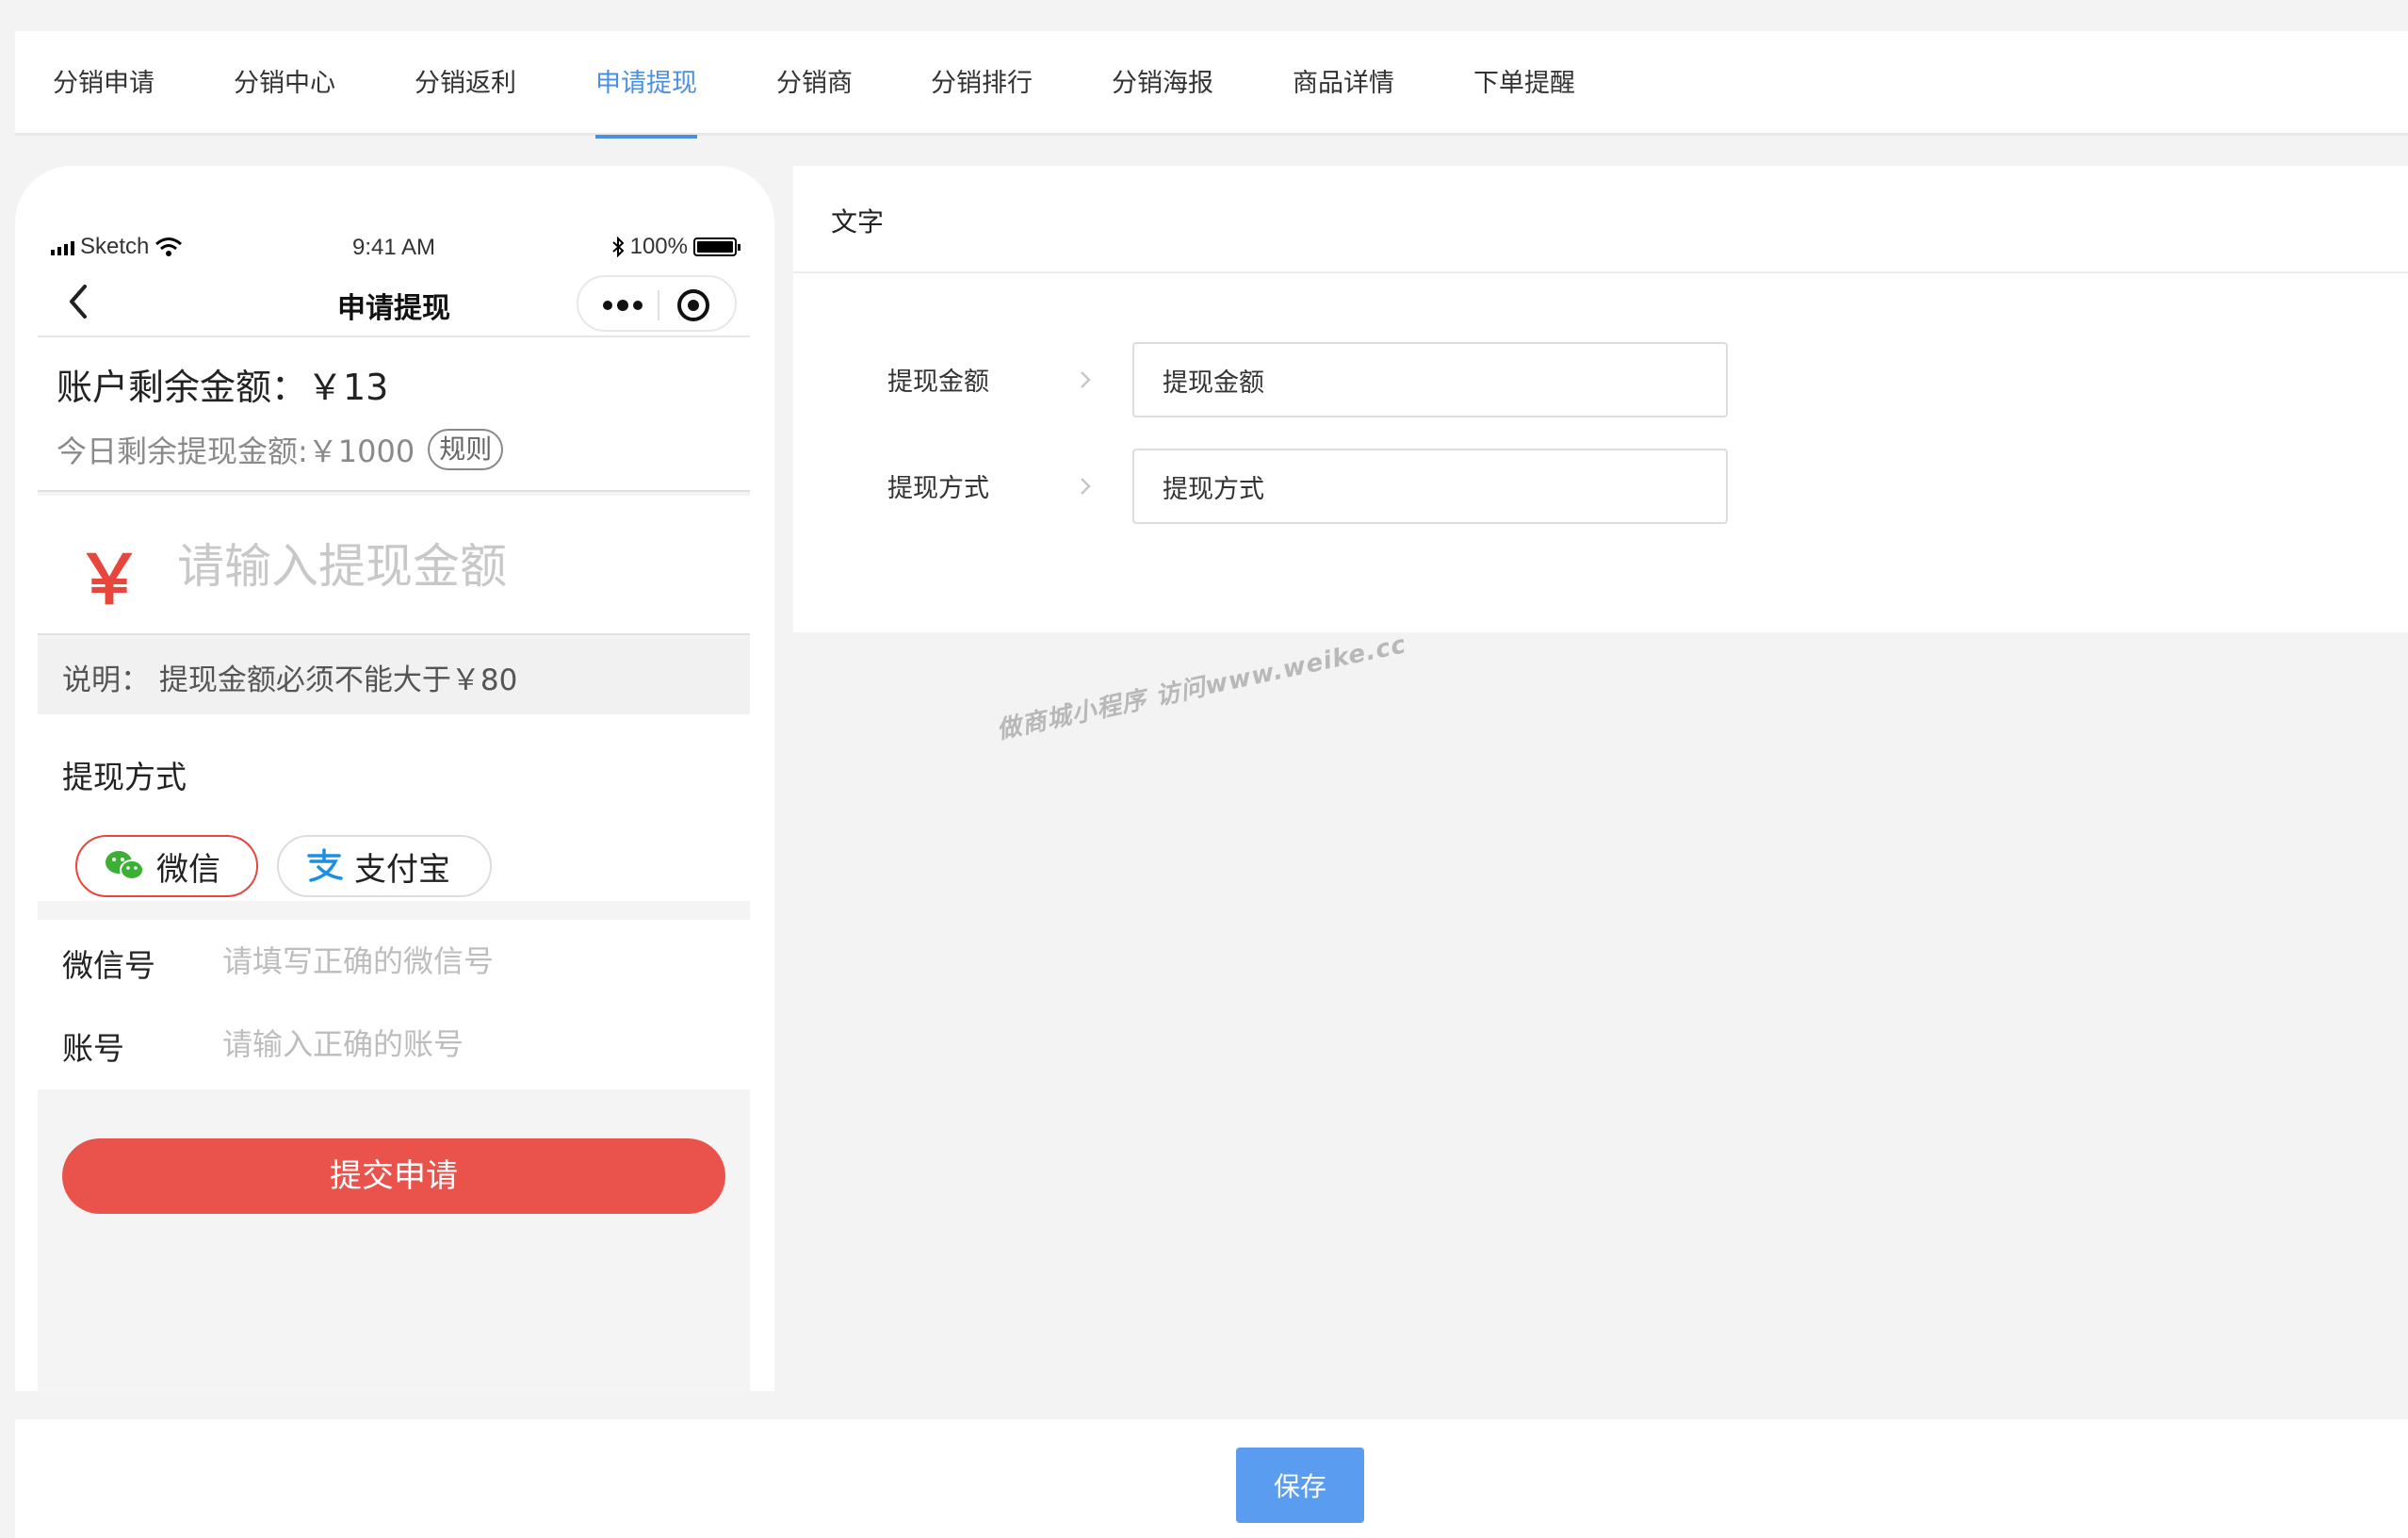  What do you see at coordinates (394, 414) in the screenshot?
I see `balance-block: 账户剩余金额：￥13 今日剩余提现金额:￥1000 规则` at bounding box center [394, 414].